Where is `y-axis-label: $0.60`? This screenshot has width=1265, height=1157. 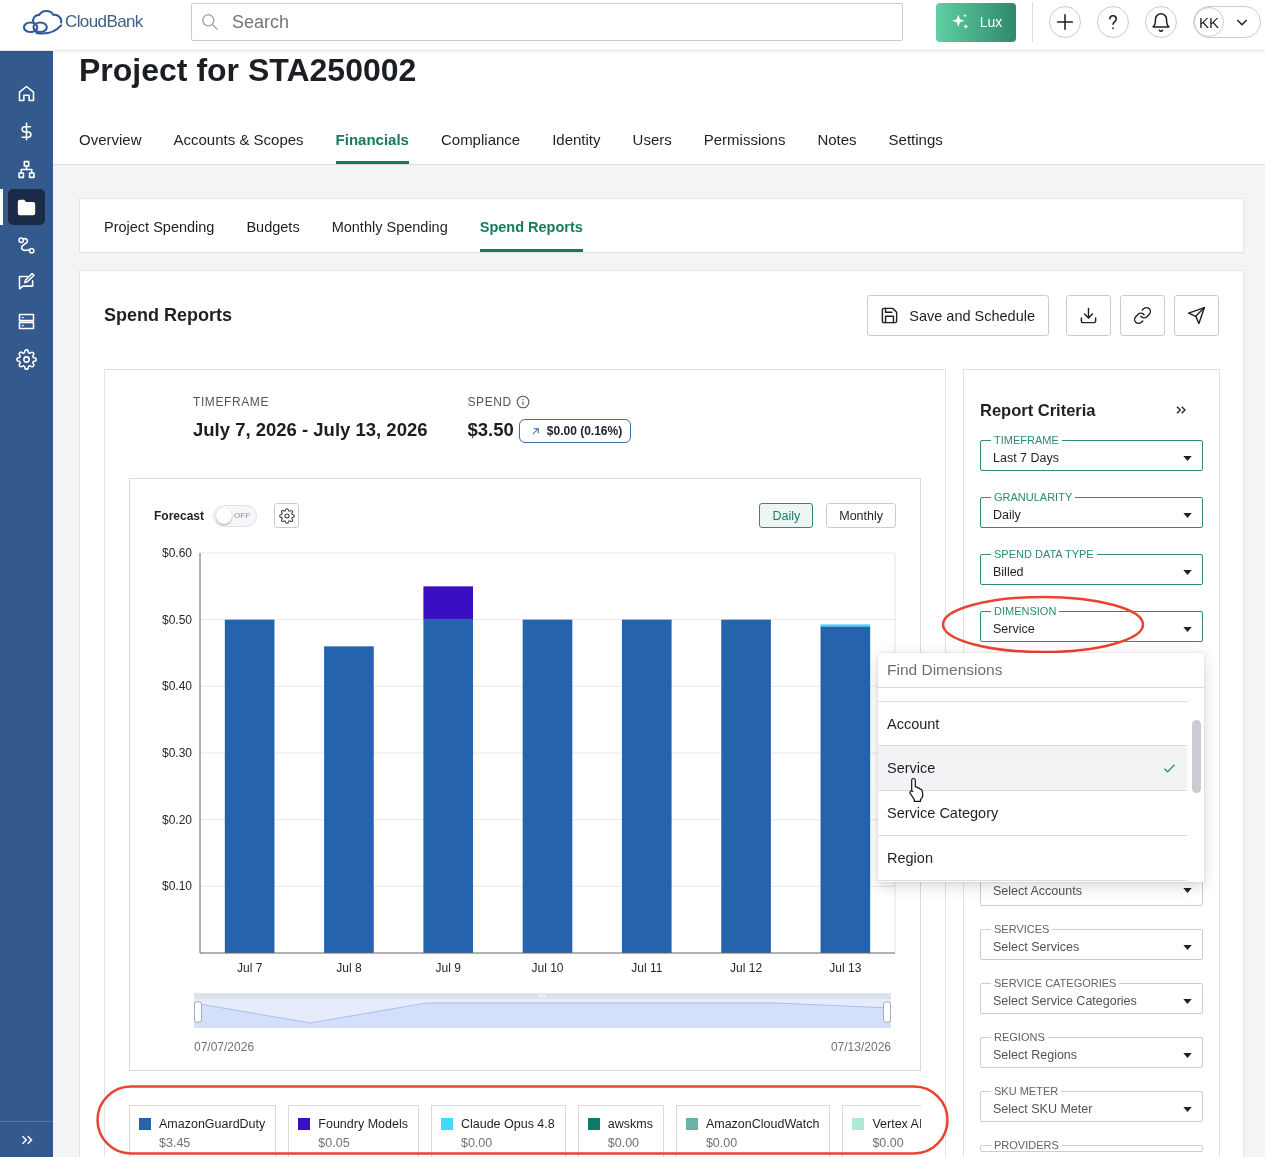 y-axis-label: $0.60 is located at coordinates (176, 553).